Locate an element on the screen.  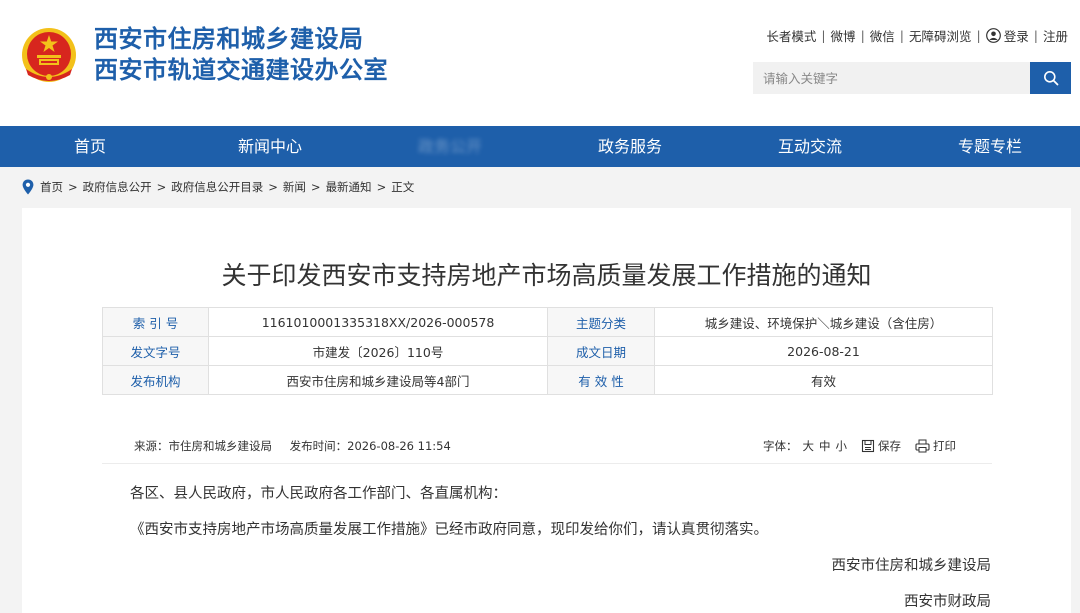
article-source-info: 来源：市住房和城乡建设局 发布时间：2026-08-26 11:54 is located at coordinates (299, 446).